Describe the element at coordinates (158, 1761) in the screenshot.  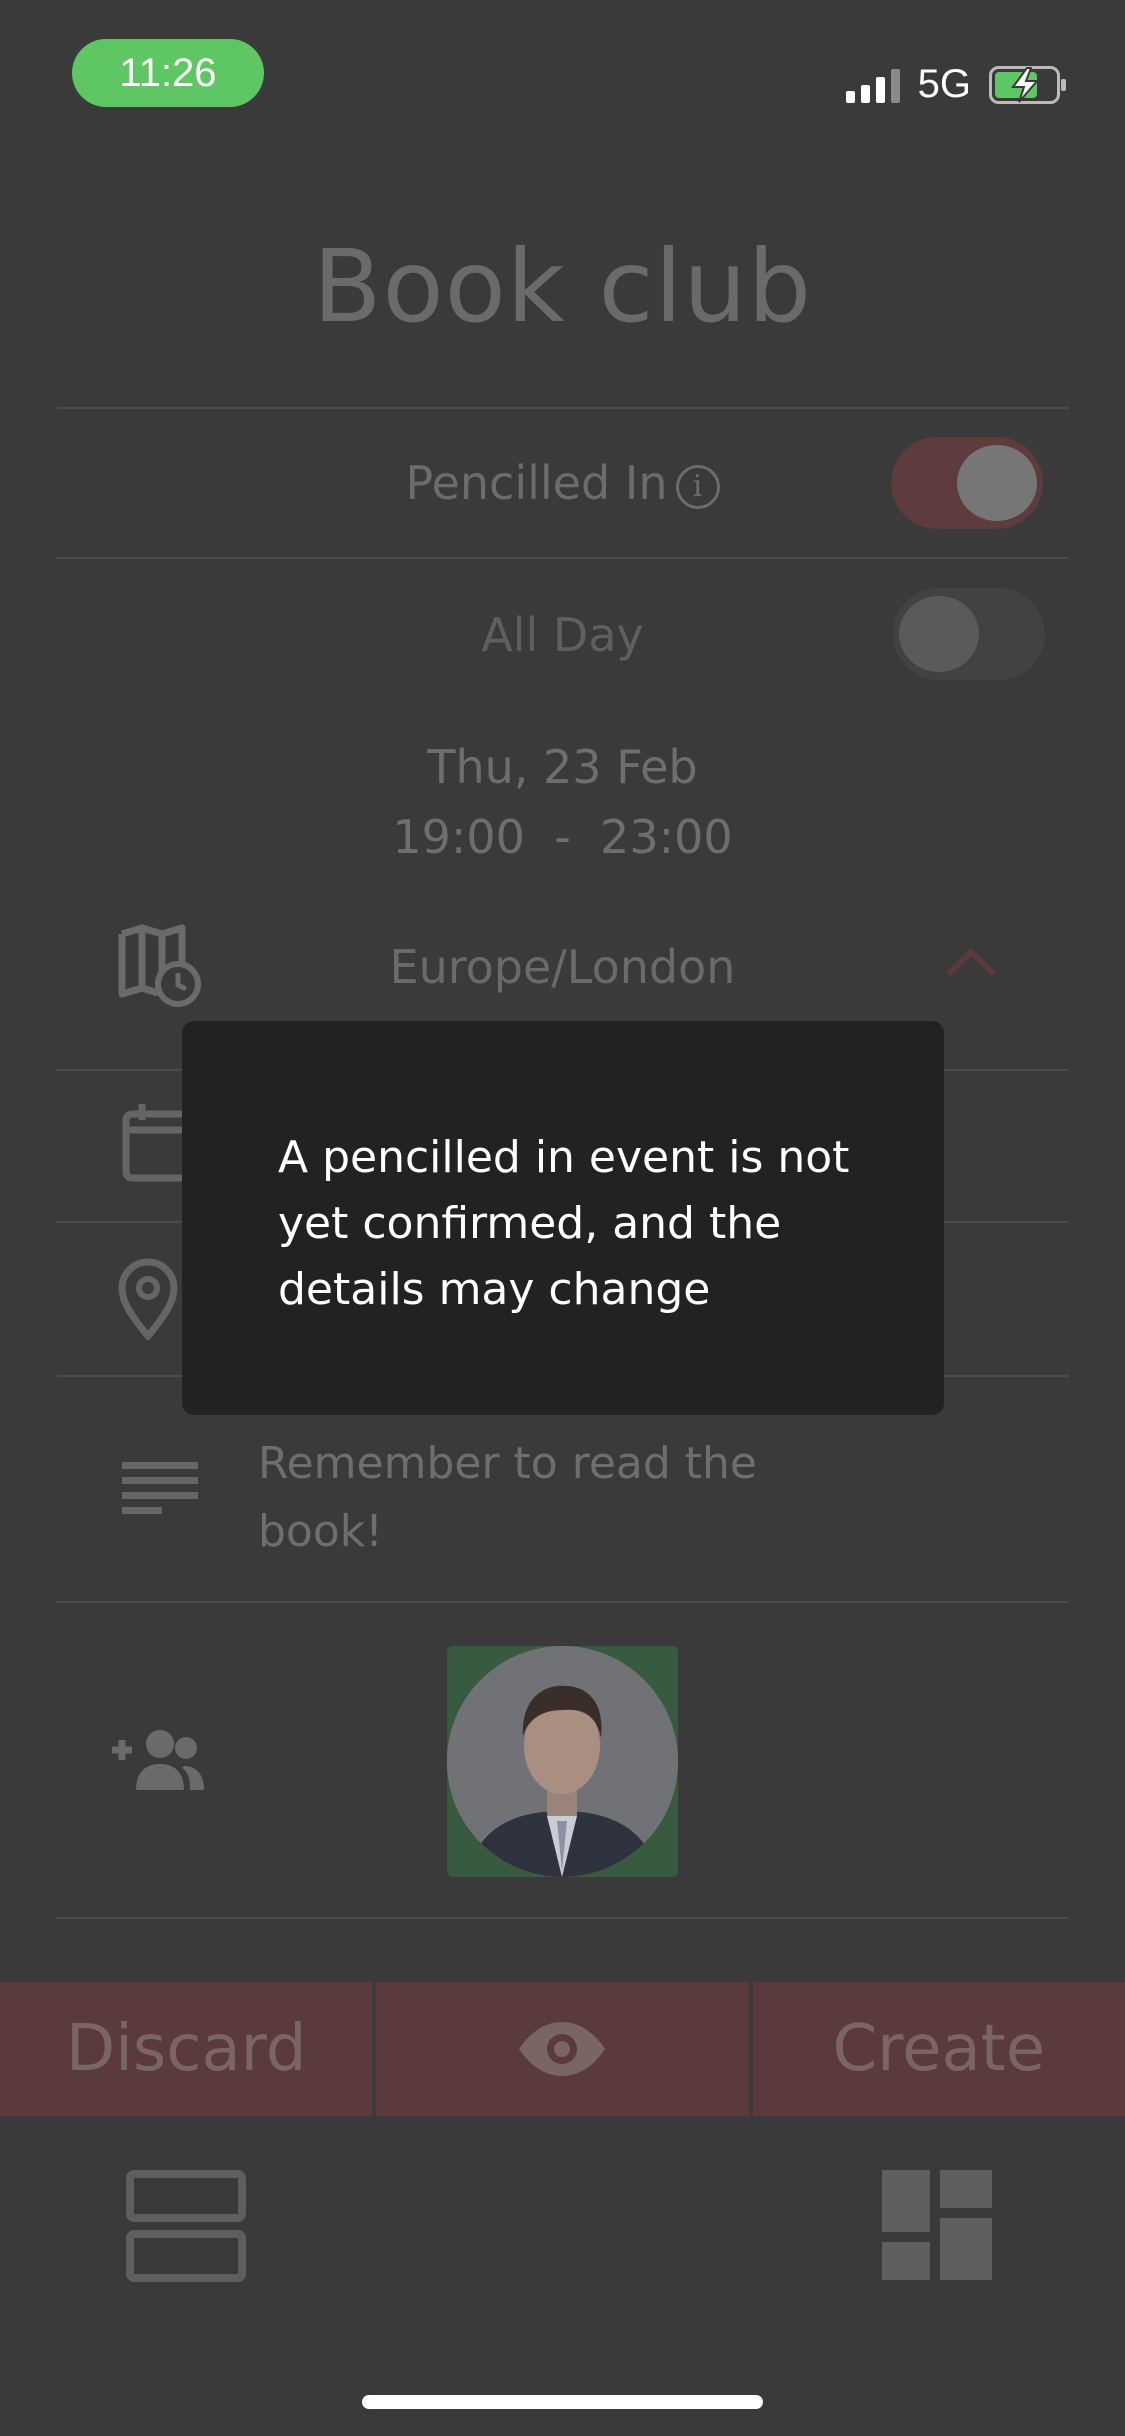
I see `add-people-icon` at that location.